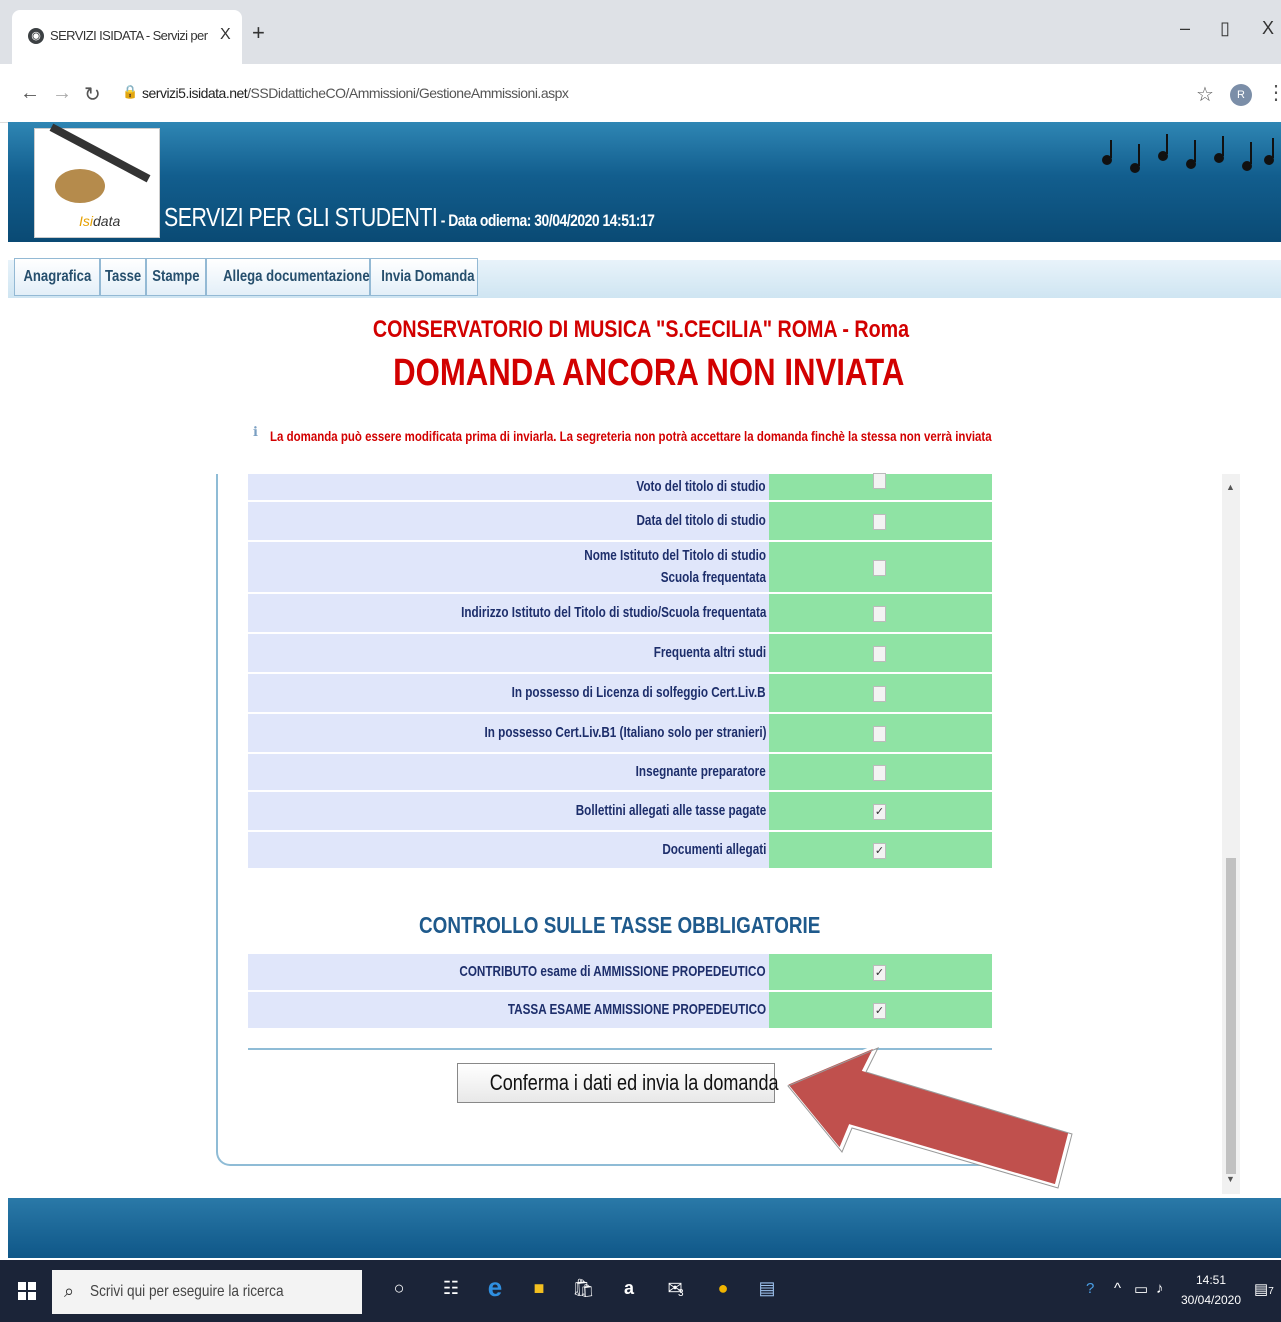 This screenshot has height=1322, width=1281. I want to click on mail-icon: ✉ 3, so click(675, 1290).